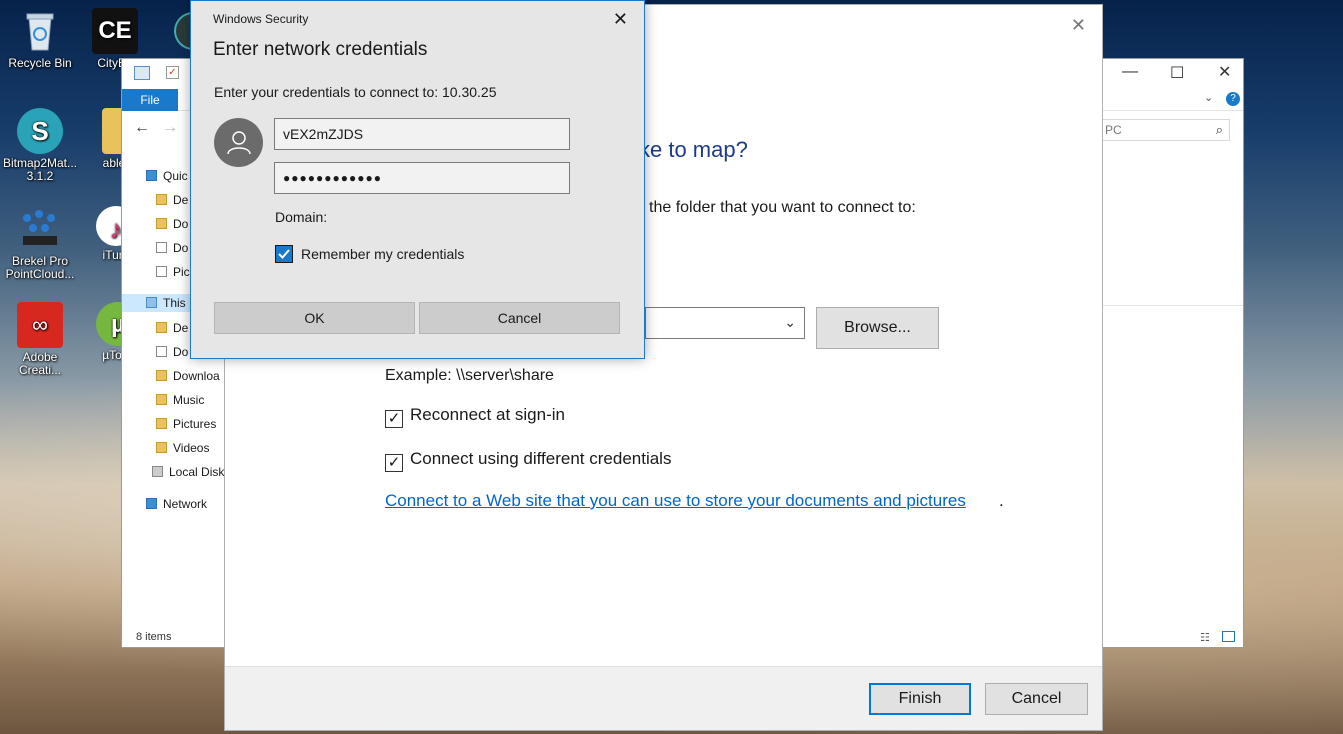 The image size is (1343, 734). I want to click on different-credentials-checkbox-row: ✓ Connect using different credentials, so click(528, 460).